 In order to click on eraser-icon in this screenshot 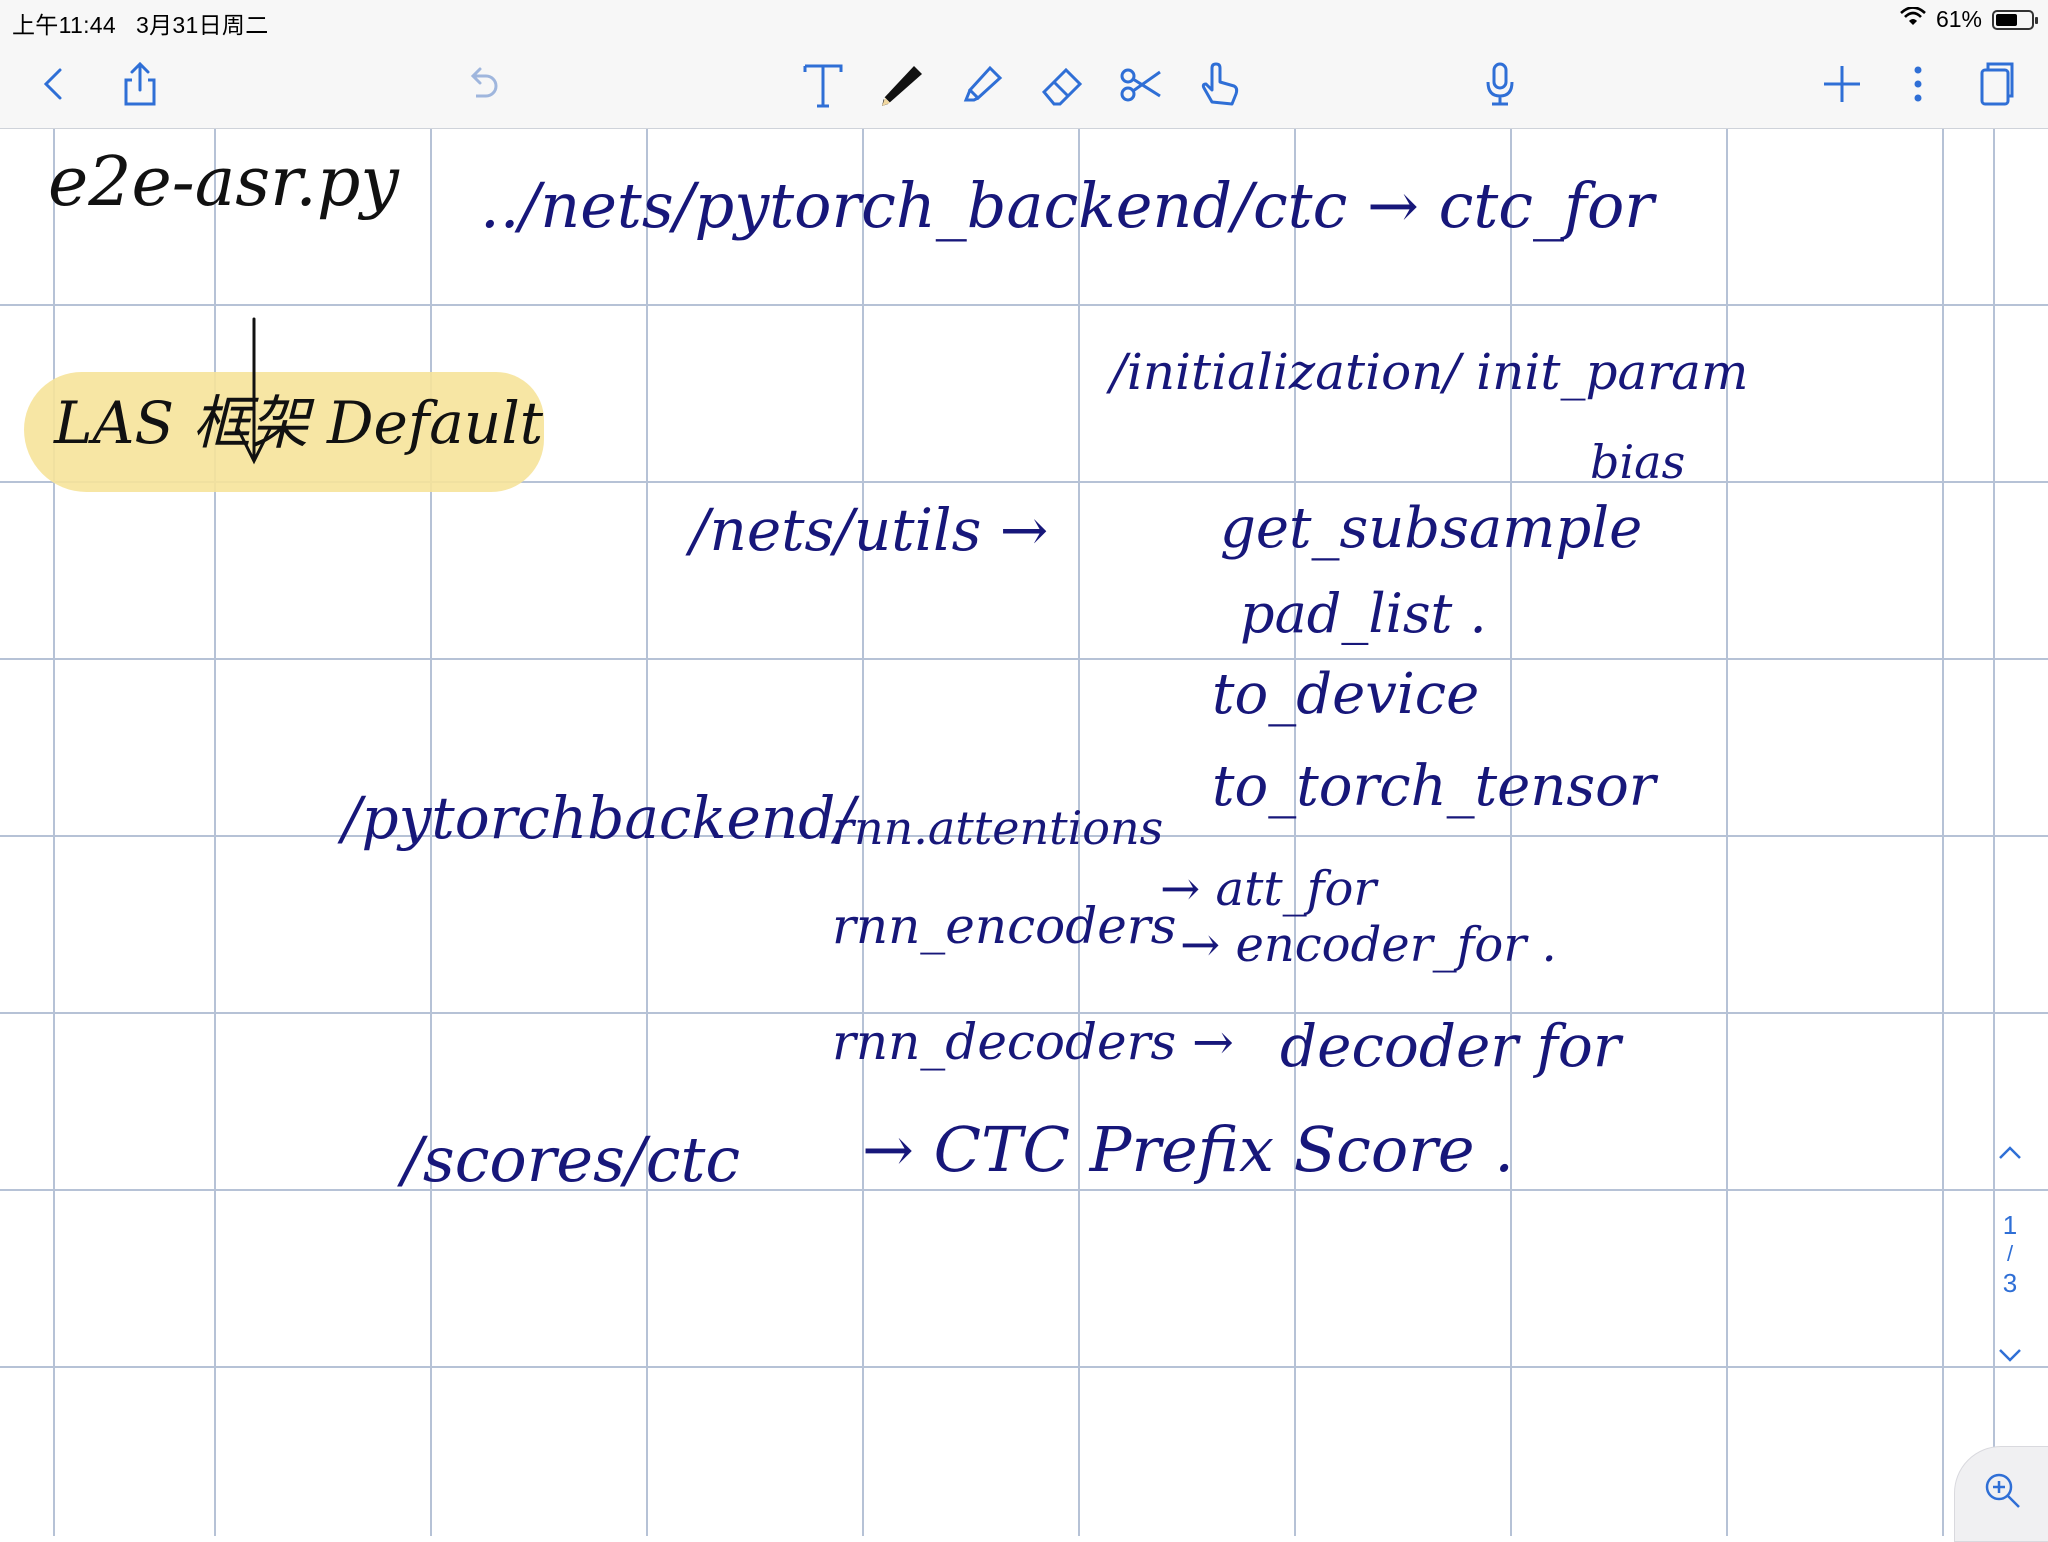, I will do `click(1062, 86)`.